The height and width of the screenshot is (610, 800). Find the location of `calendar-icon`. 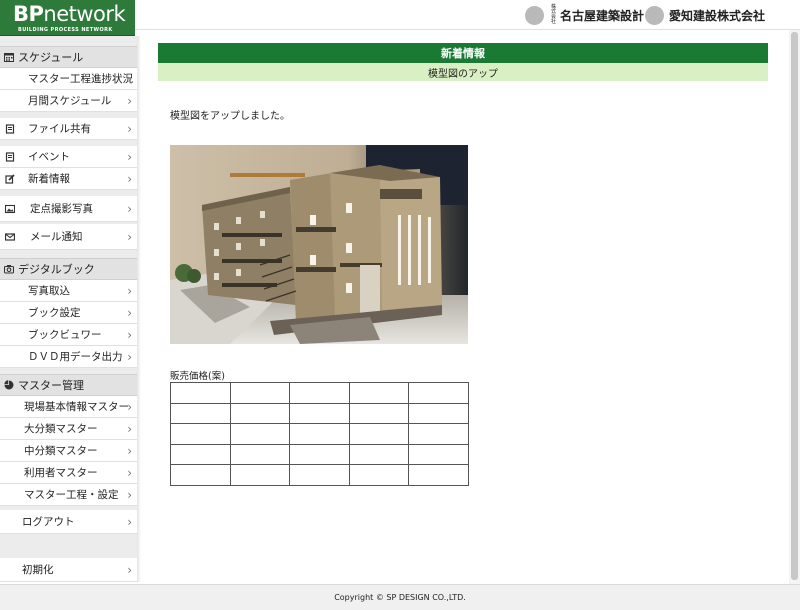

calendar-icon is located at coordinates (9, 57).